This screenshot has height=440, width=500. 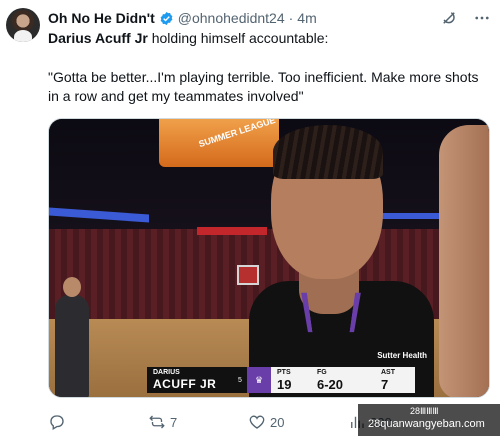 What do you see at coordinates (166, 18) in the screenshot?
I see `verified-badge-icon` at bounding box center [166, 18].